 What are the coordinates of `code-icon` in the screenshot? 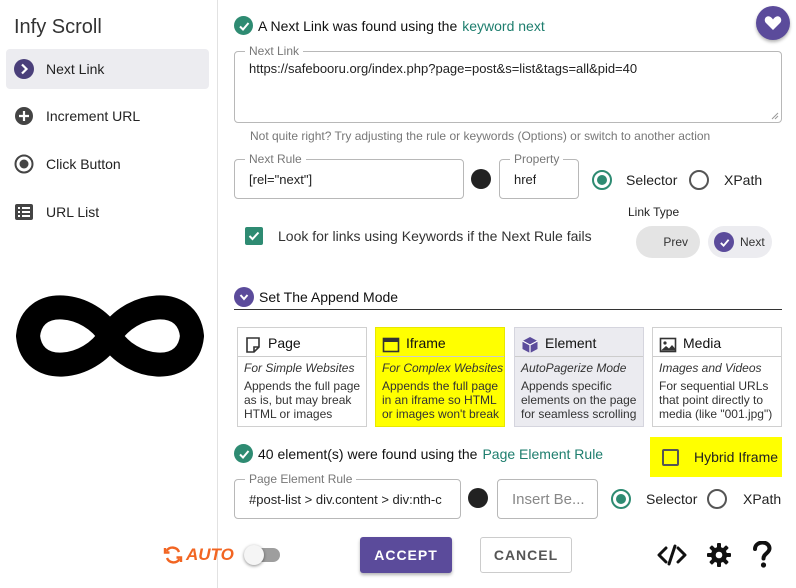 It's located at (672, 555).